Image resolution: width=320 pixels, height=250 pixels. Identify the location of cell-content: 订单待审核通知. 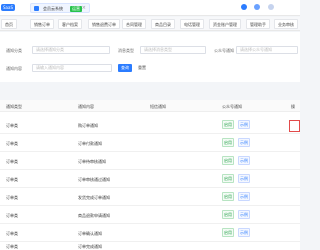
(92, 161).